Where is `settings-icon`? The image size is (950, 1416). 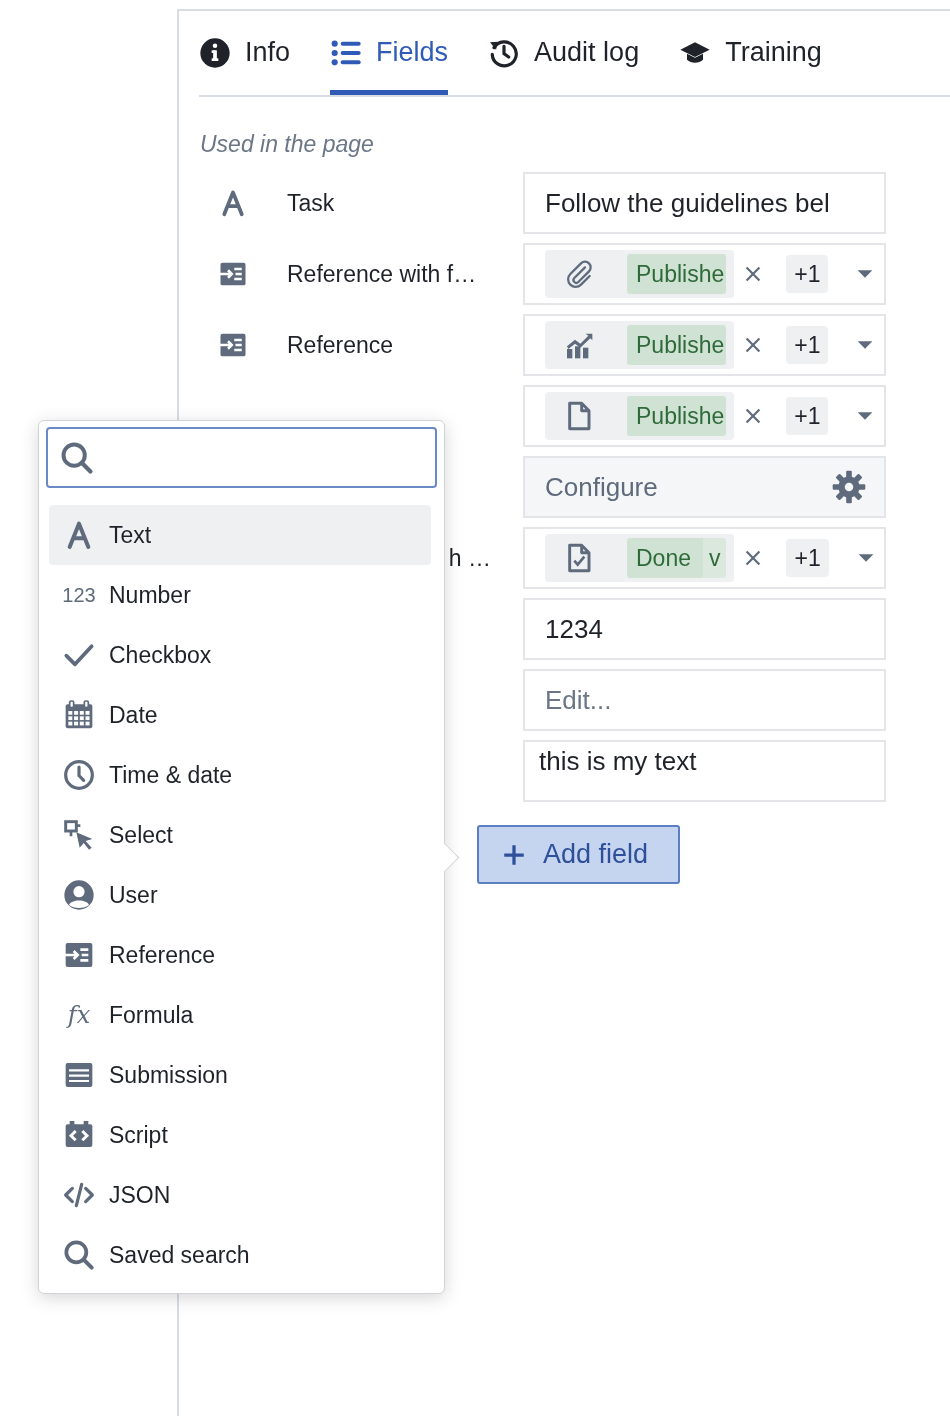 settings-icon is located at coordinates (849, 487).